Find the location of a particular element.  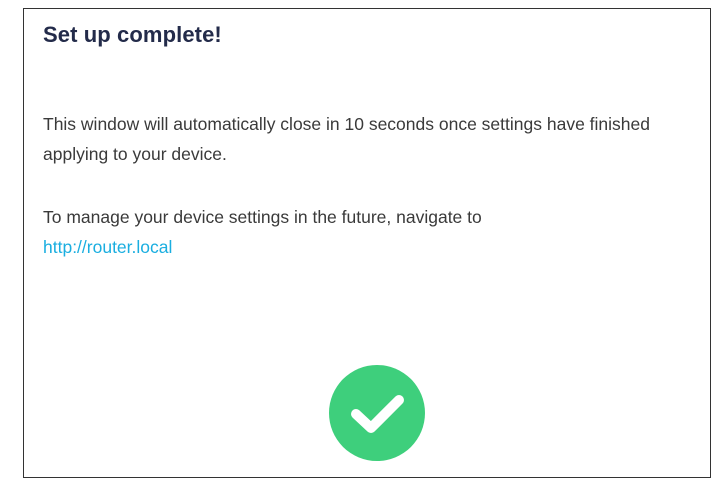

router-local-link: http://router.local is located at coordinates (107, 247).